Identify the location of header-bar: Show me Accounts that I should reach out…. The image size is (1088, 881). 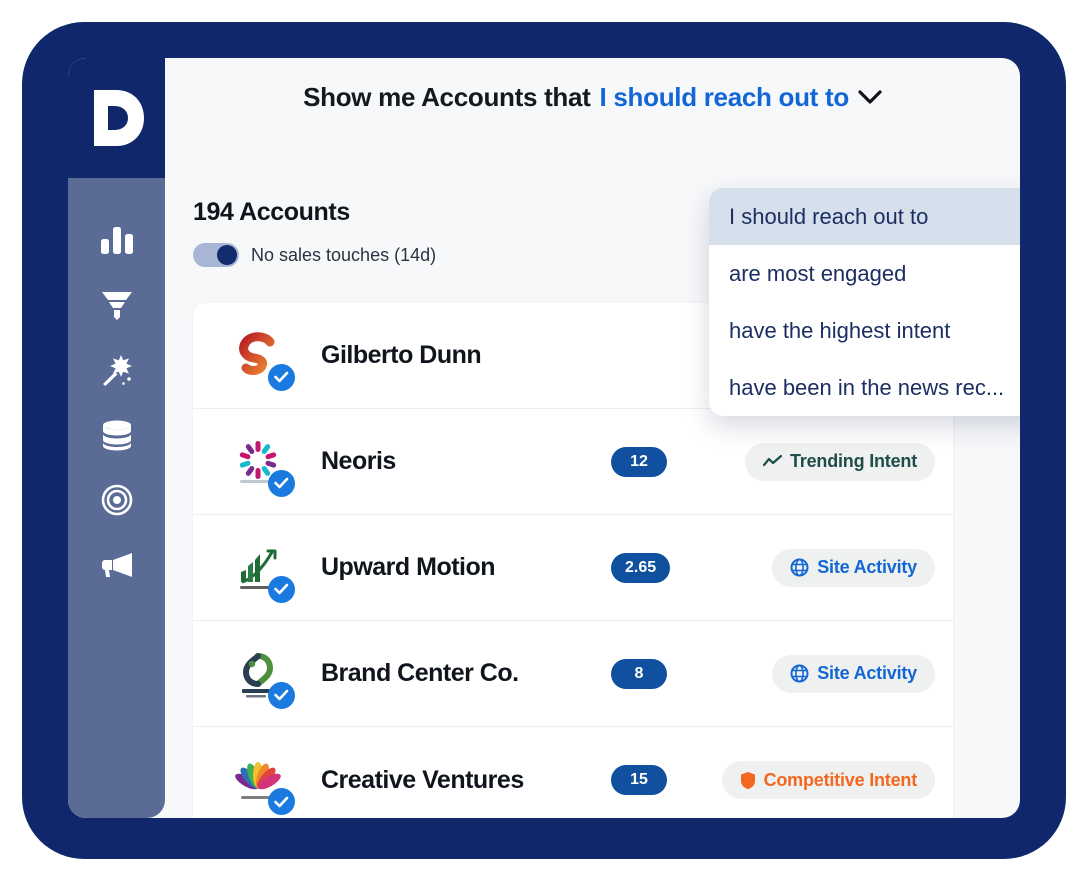
(592, 97).